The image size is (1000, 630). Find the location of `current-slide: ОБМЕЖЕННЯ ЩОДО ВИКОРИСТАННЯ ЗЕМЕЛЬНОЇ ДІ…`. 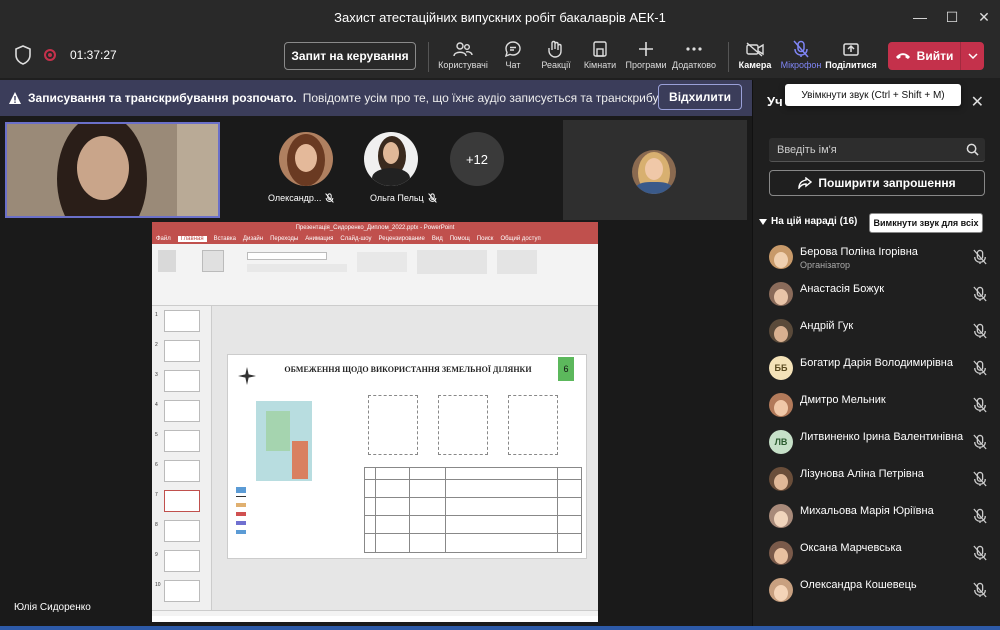

current-slide: ОБМЕЖЕННЯ ЩОДО ВИКОРИСТАННЯ ЗЕМЕЛЬНОЇ ДІ… is located at coordinates (407, 456).